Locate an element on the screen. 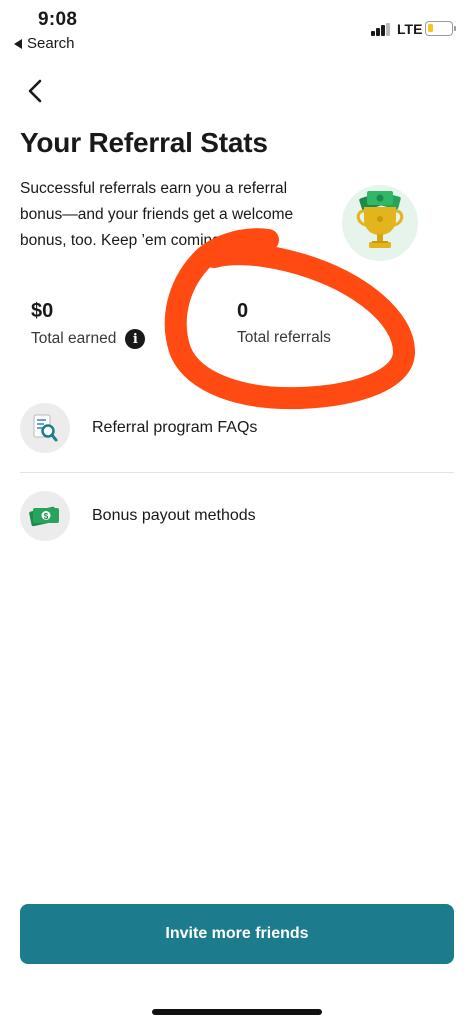 This screenshot has height=1025, width=474. trophy-money-icon is located at coordinates (380, 223).